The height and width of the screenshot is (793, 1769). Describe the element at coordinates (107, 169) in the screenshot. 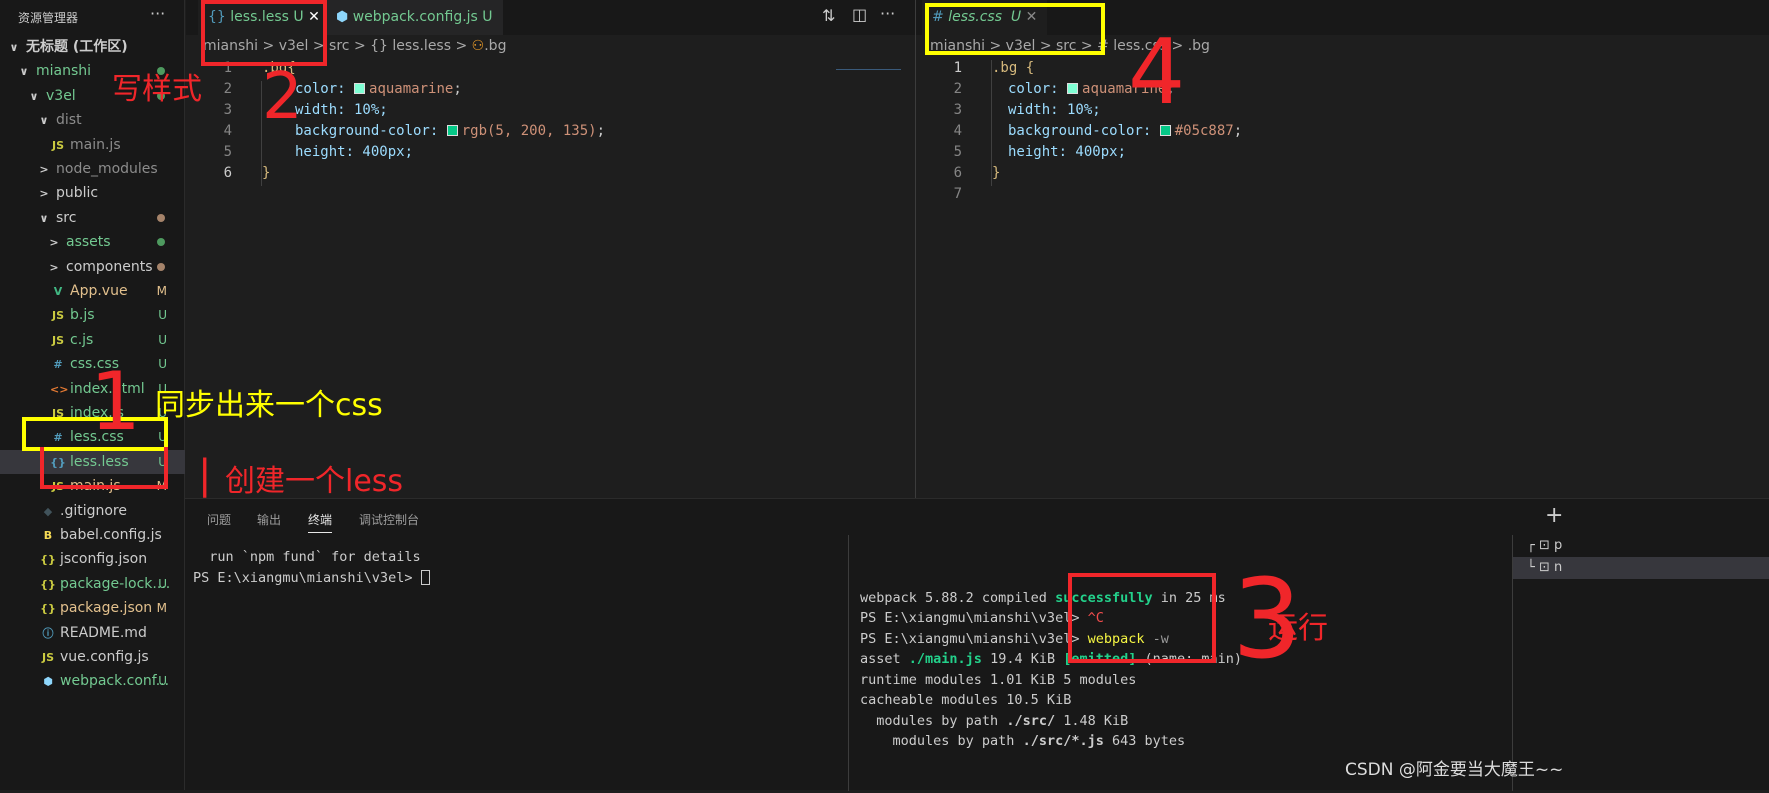

I see `tree-item-label: node_modules` at that location.